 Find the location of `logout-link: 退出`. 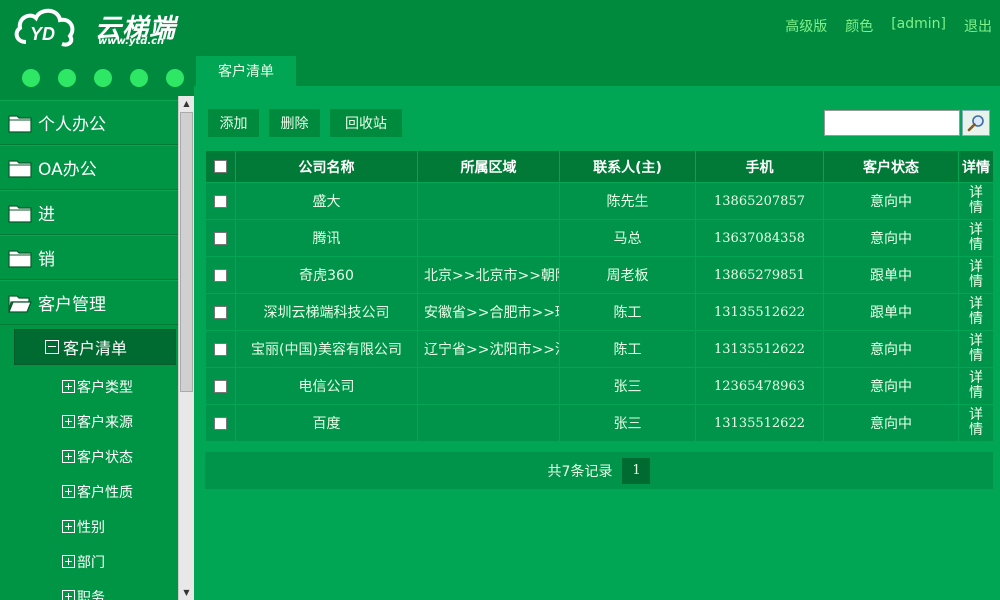

logout-link: 退出 is located at coordinates (978, 26).